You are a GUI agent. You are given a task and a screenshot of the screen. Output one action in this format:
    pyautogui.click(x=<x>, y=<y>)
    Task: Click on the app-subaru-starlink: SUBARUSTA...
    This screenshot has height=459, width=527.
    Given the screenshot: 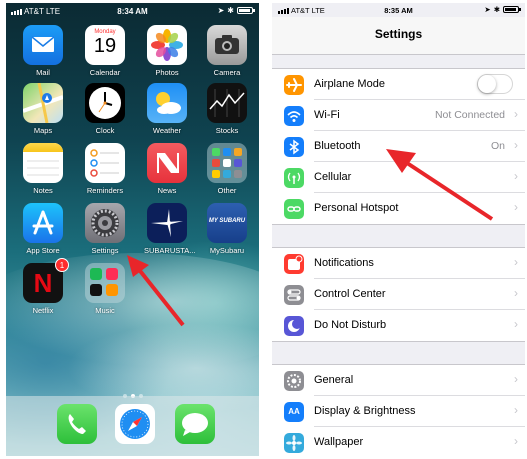 What is the action you would take?
    pyautogui.click(x=170, y=229)
    